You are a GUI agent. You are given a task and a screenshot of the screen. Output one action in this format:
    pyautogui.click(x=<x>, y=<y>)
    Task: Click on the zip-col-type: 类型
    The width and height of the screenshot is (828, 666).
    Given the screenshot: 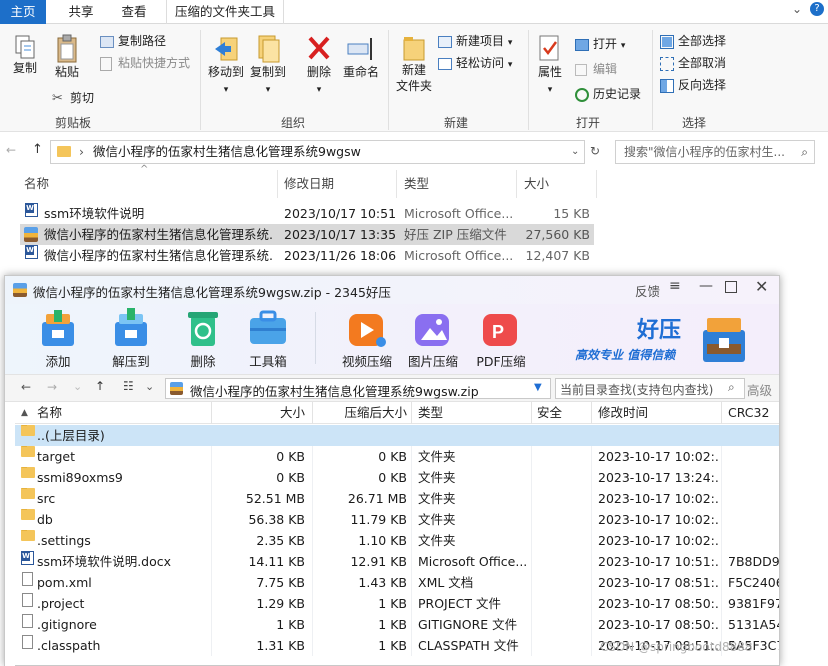 What is the action you would take?
    pyautogui.click(x=430, y=413)
    